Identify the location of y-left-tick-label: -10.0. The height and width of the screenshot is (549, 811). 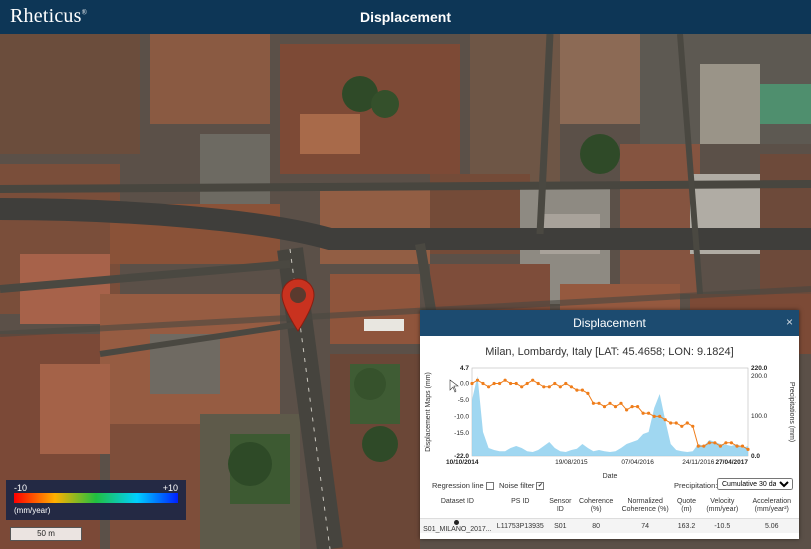
(461, 416).